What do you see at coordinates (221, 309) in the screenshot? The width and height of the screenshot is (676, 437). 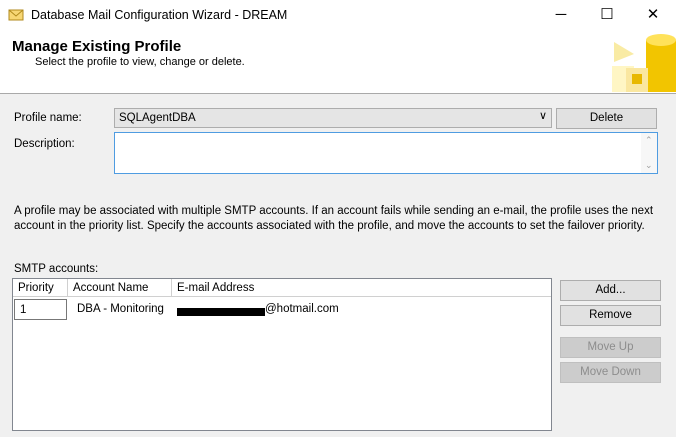 I see `redacted-email-local-part` at bounding box center [221, 309].